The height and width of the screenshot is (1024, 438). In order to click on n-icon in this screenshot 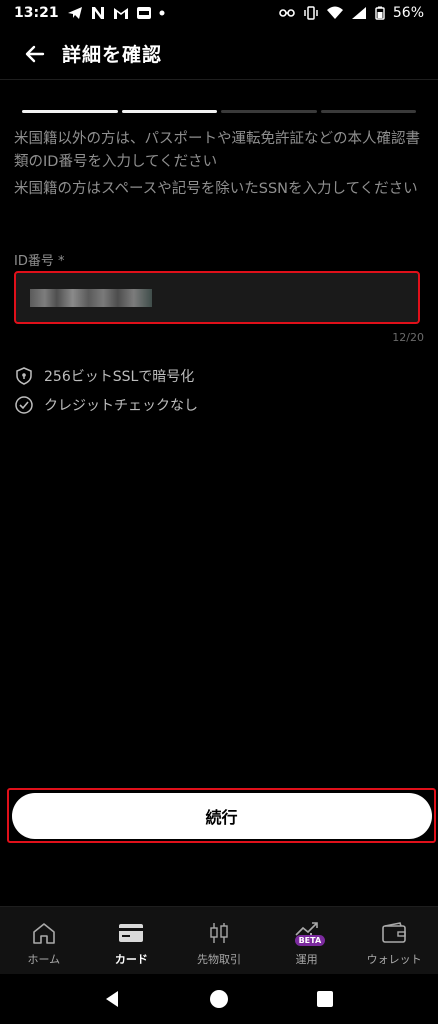, I will do `click(97, 13)`.